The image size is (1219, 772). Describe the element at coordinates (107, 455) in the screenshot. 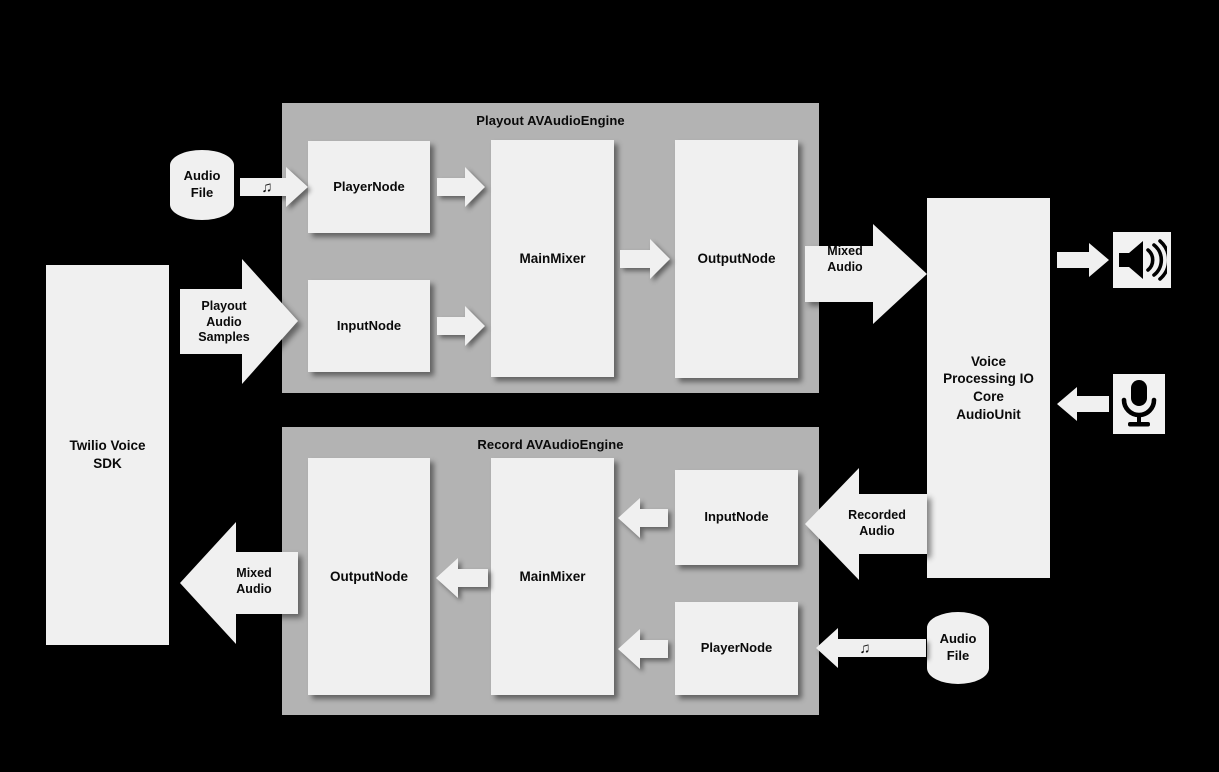

I see `twilio-voice-sdk-box: Twilio Voice SDK` at that location.